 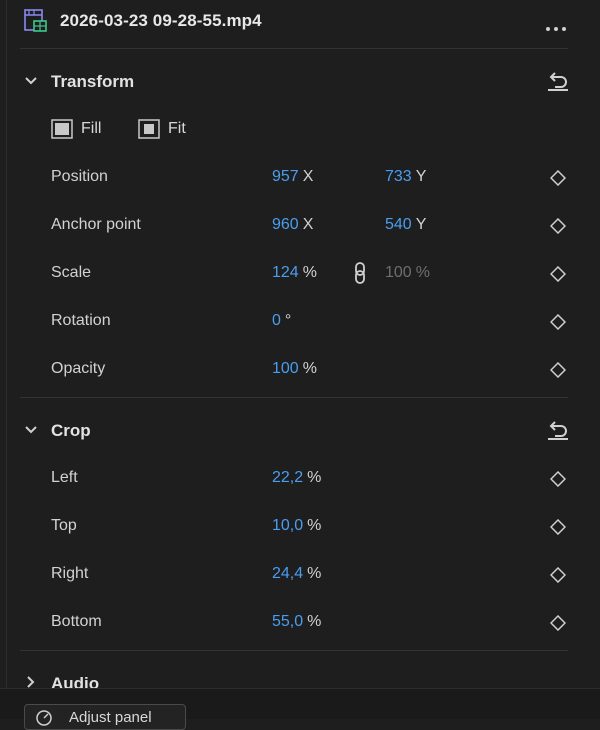 I want to click on fill-button: Fill, so click(x=76, y=129).